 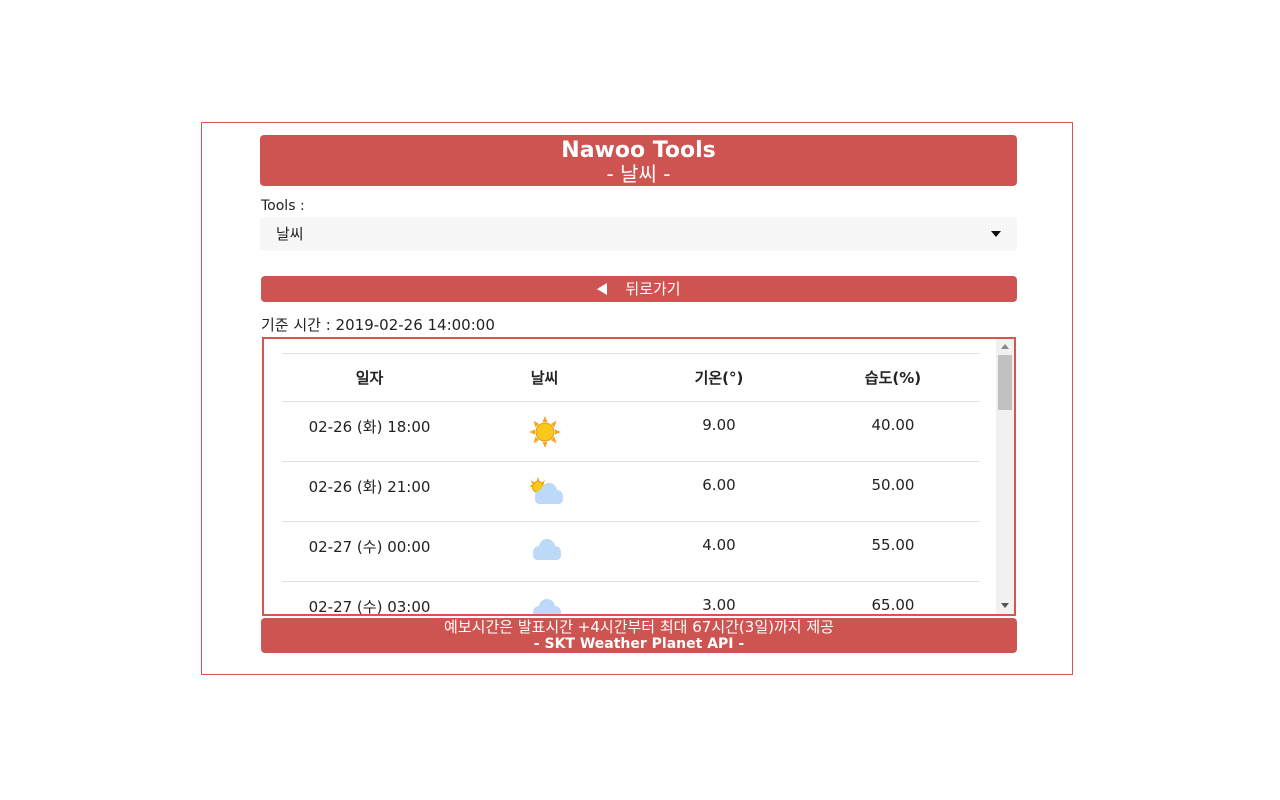 I want to click on app-title: Nawoo Tools, so click(x=638, y=150).